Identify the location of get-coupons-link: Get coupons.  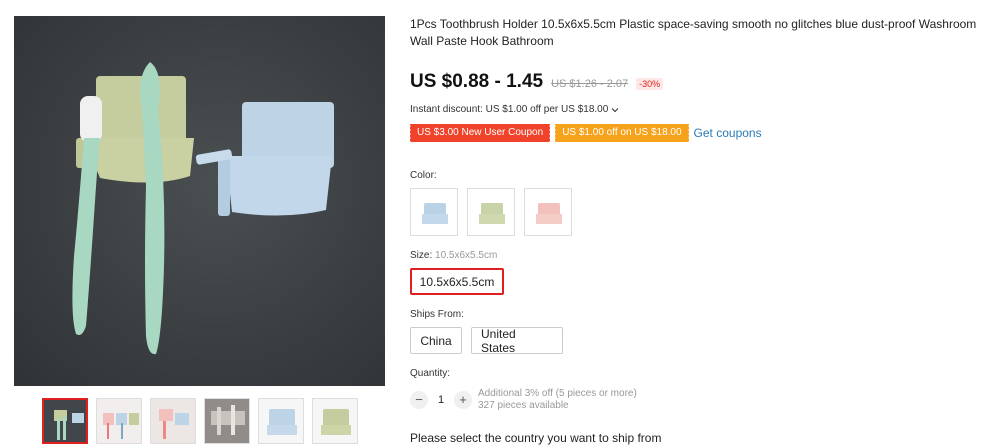
(728, 133).